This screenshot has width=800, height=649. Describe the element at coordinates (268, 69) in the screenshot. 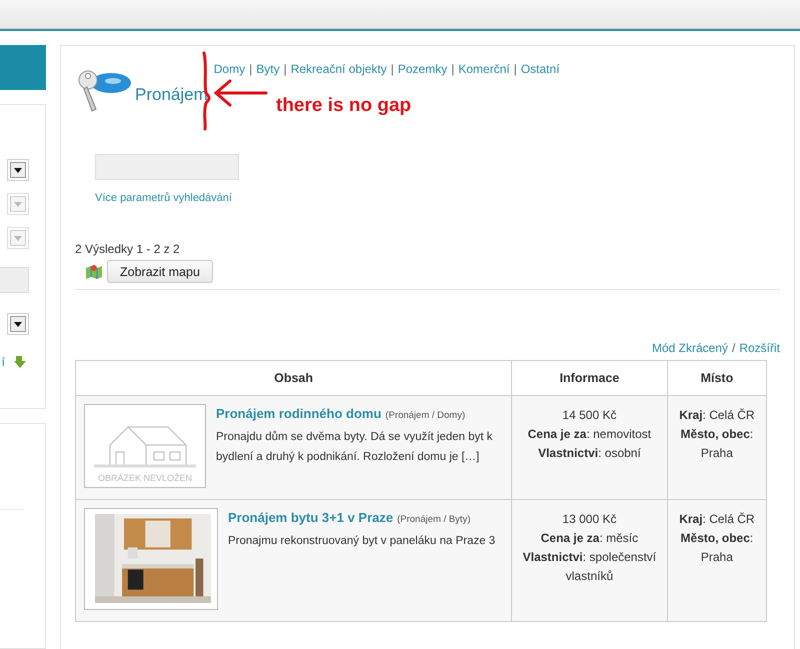

I see `category-link: Byty` at that location.